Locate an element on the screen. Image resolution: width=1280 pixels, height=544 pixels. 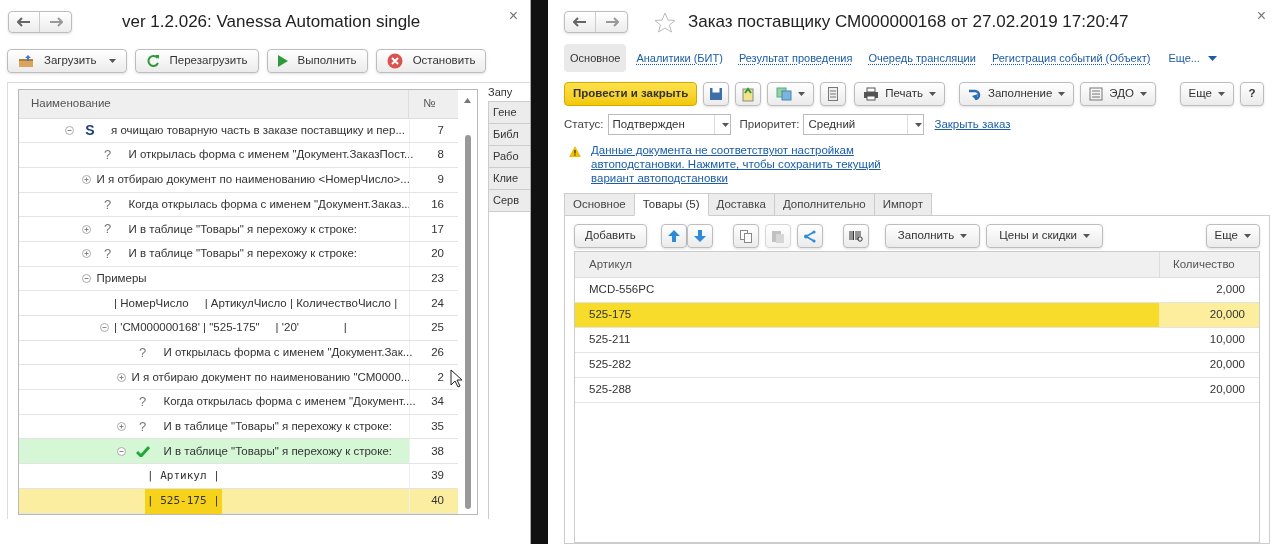
copy-button is located at coordinates (745, 236).